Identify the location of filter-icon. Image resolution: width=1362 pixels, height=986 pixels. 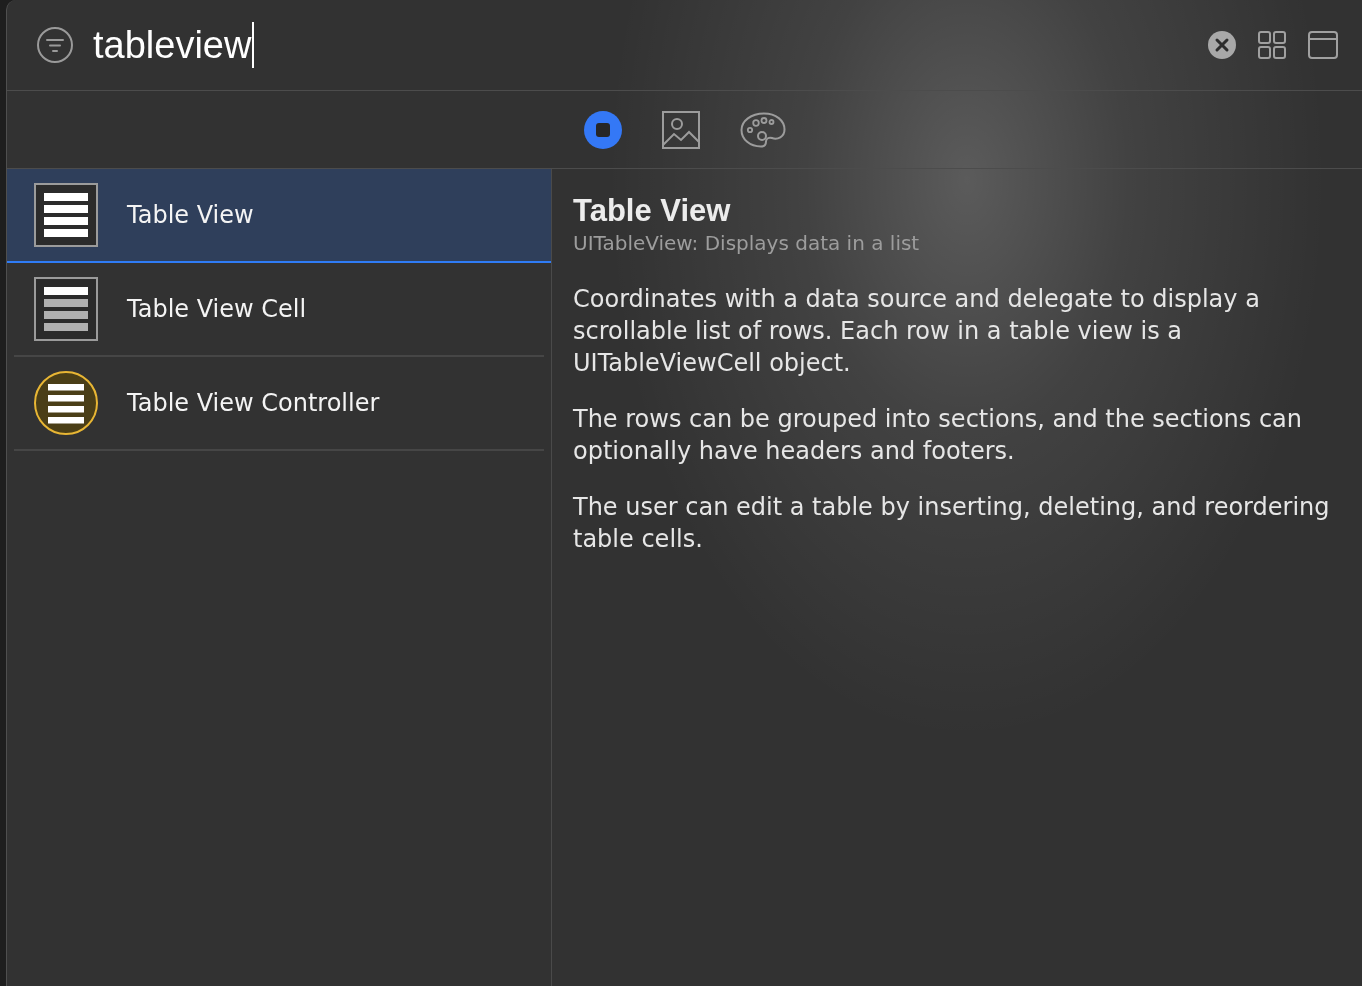
(55, 45).